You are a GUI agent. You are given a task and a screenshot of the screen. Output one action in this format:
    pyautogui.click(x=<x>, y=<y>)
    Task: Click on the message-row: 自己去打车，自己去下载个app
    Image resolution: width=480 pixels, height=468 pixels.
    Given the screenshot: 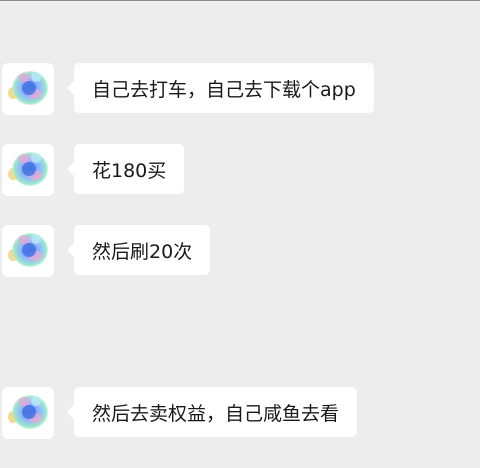 What is the action you would take?
    pyautogui.click(x=240, y=89)
    